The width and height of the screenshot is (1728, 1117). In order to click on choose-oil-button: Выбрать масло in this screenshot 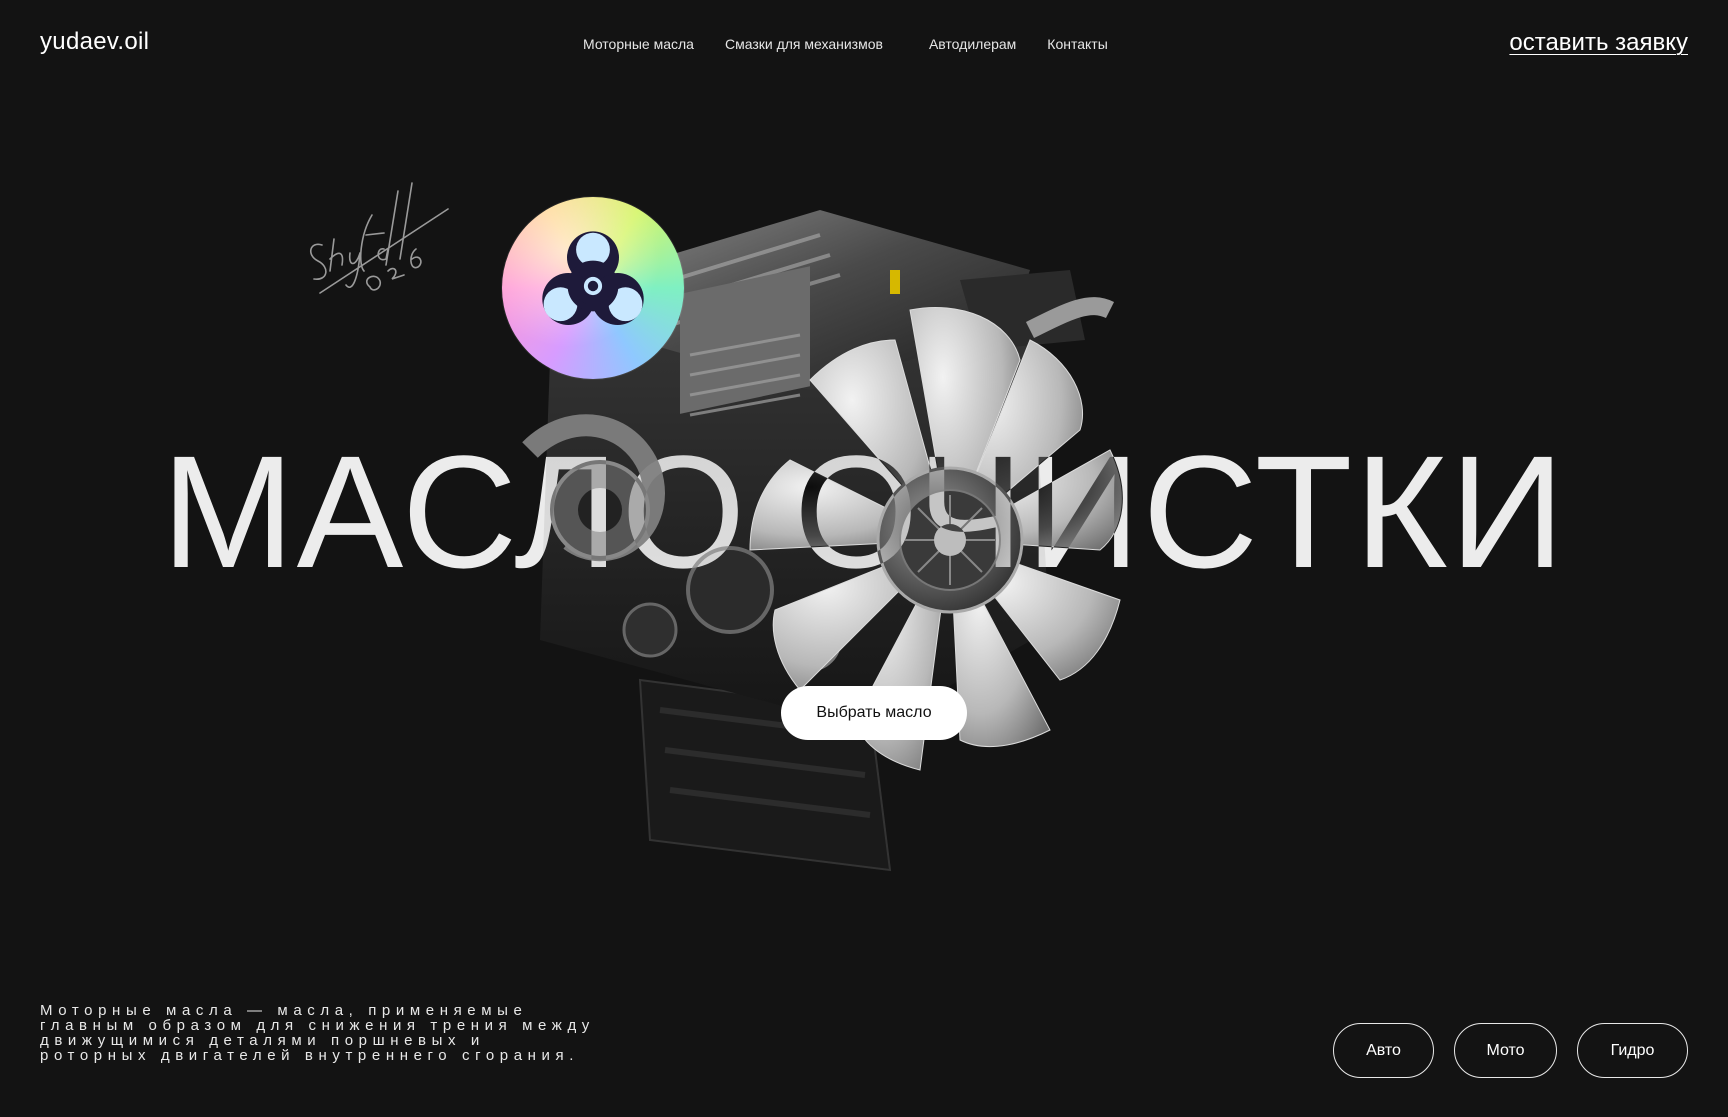, I will do `click(874, 713)`.